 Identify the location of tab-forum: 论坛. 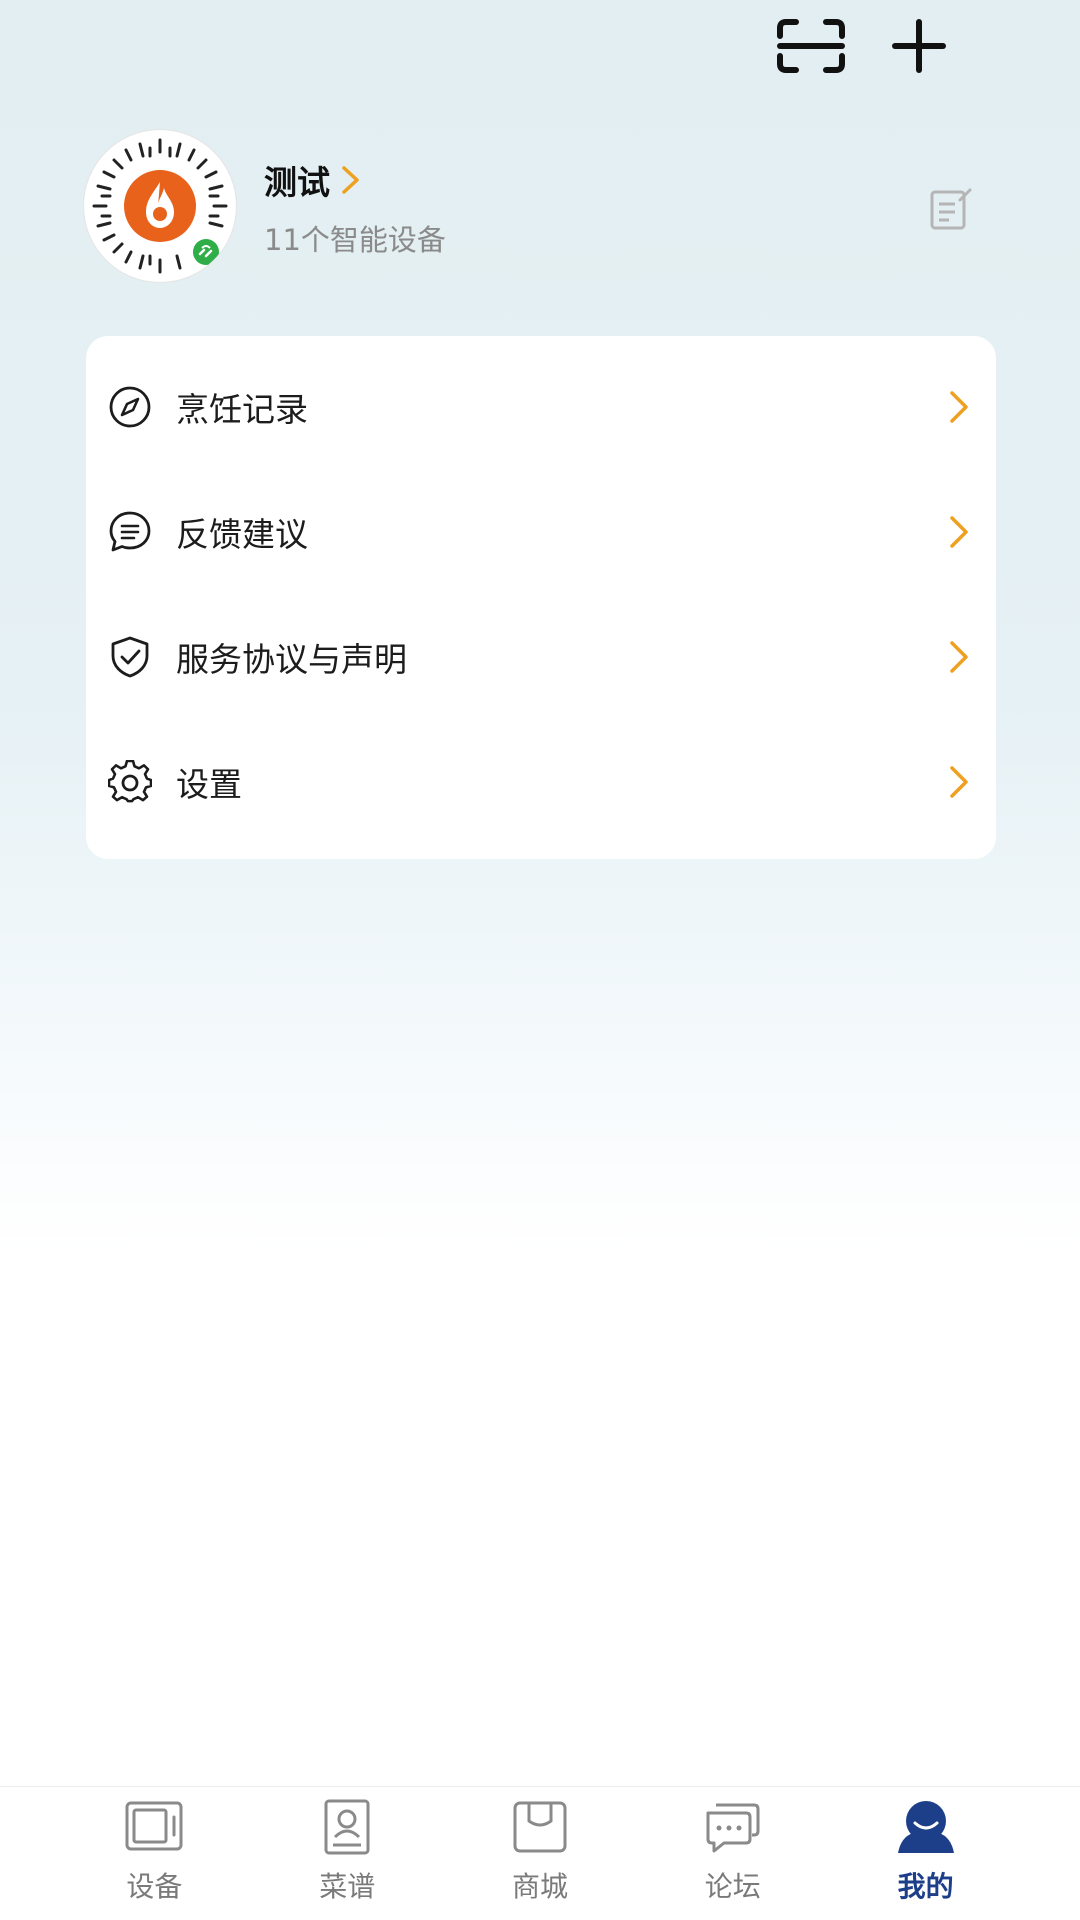
(732, 1853).